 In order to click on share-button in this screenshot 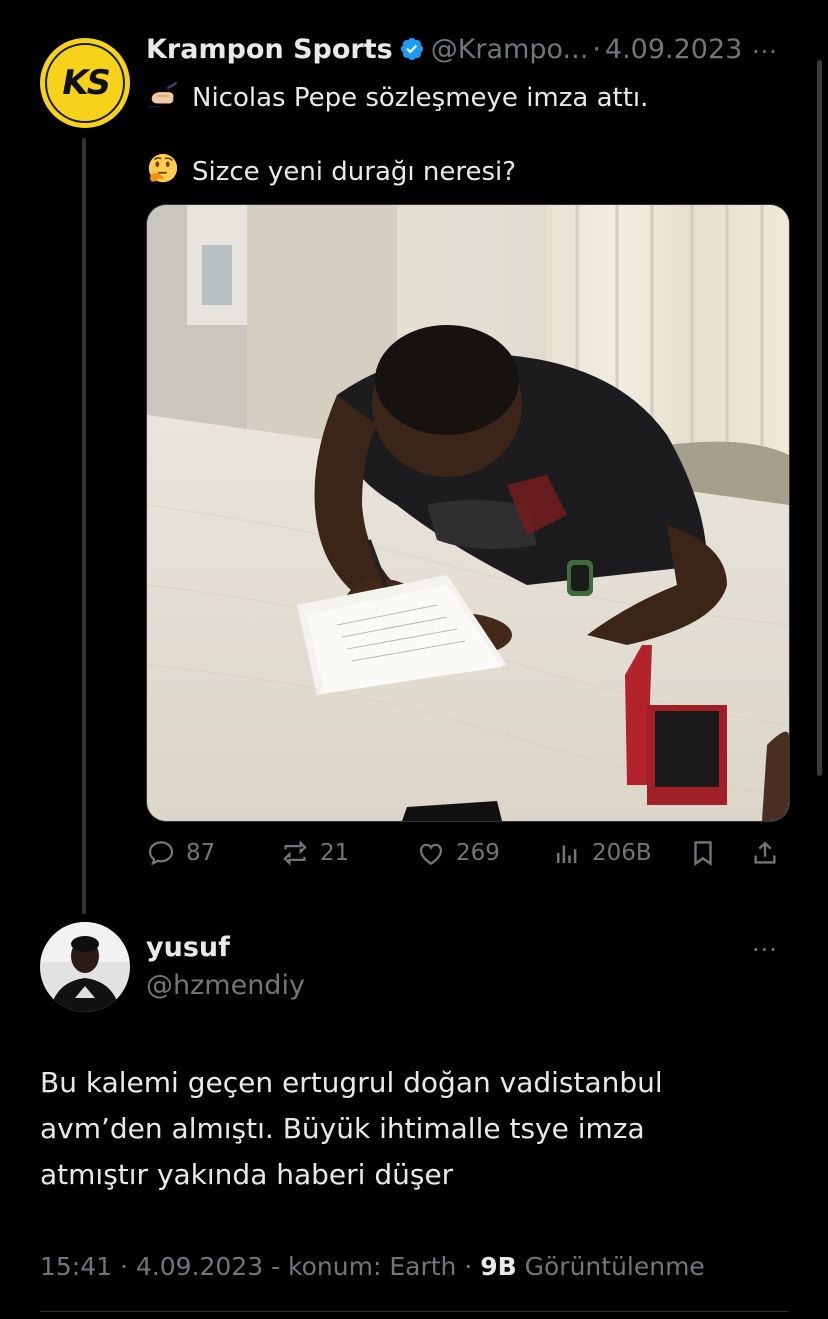, I will do `click(770, 853)`.